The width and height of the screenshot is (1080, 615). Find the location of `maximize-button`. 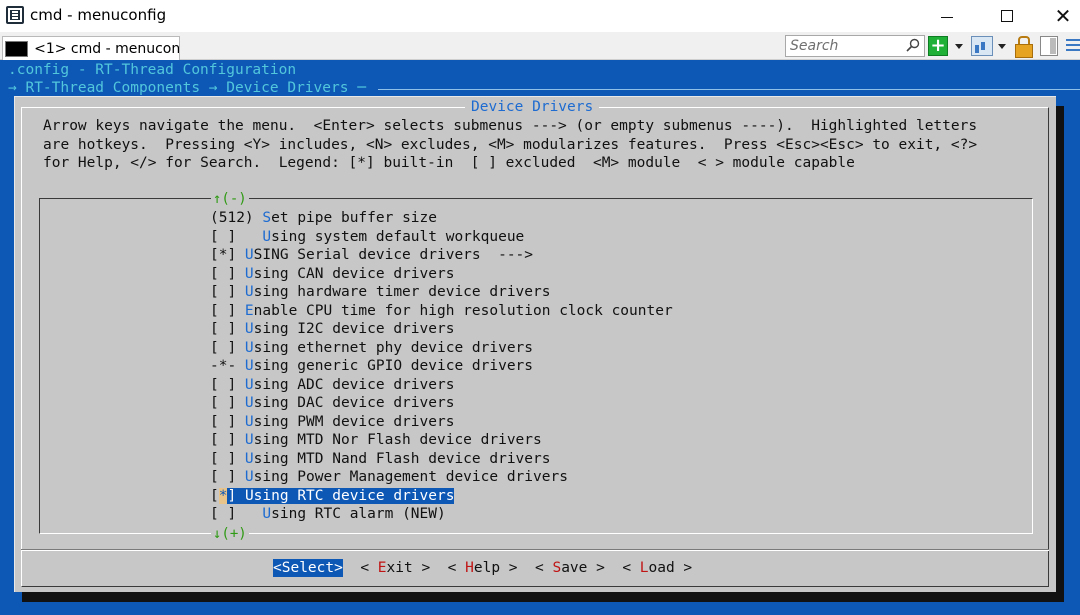

maximize-button is located at coordinates (1007, 16).